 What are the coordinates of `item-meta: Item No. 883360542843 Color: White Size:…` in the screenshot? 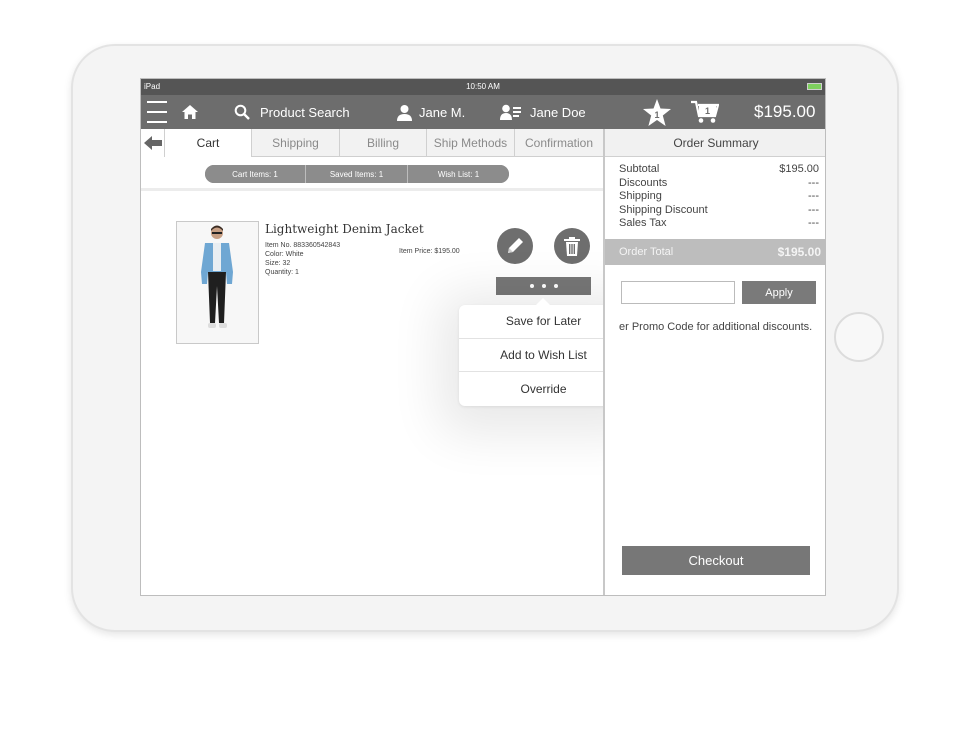 It's located at (302, 259).